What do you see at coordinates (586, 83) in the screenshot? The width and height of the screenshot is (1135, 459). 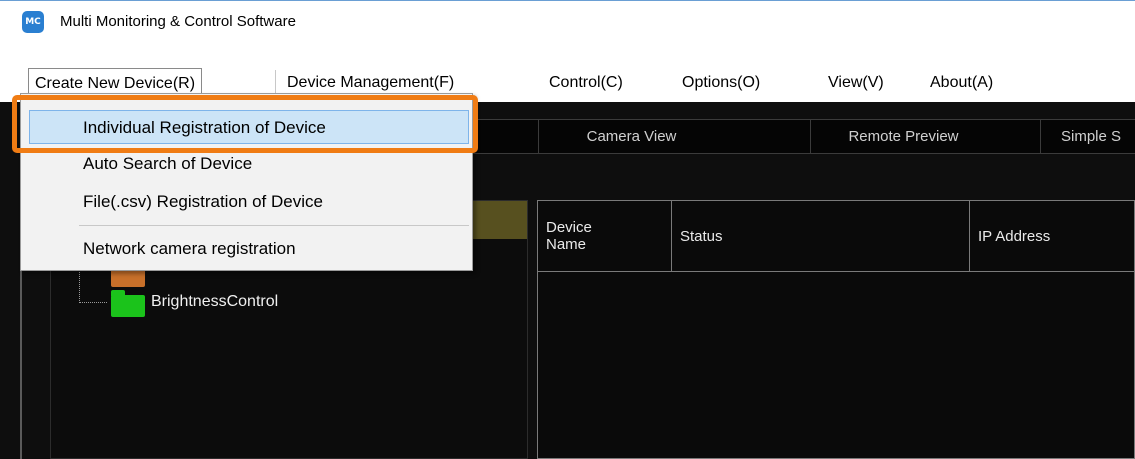 I see `menu-control: Control(C)` at bounding box center [586, 83].